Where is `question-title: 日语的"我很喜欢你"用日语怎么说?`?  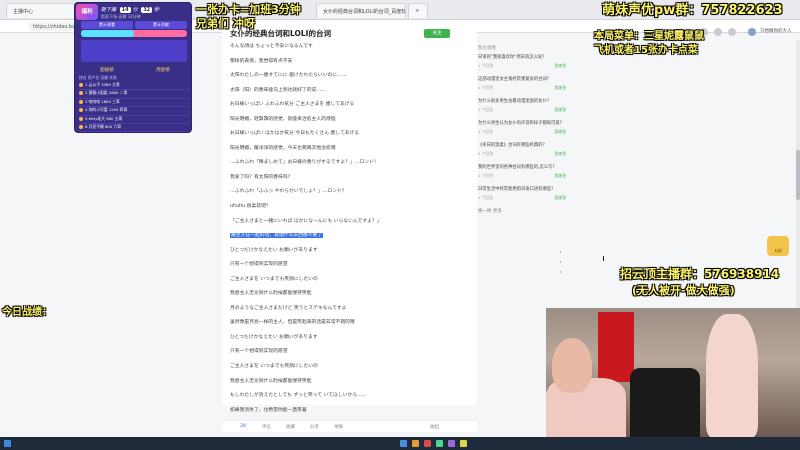
question-title: 日语的"我很喜欢你"用日语怎么说? is located at coordinates (522, 57).